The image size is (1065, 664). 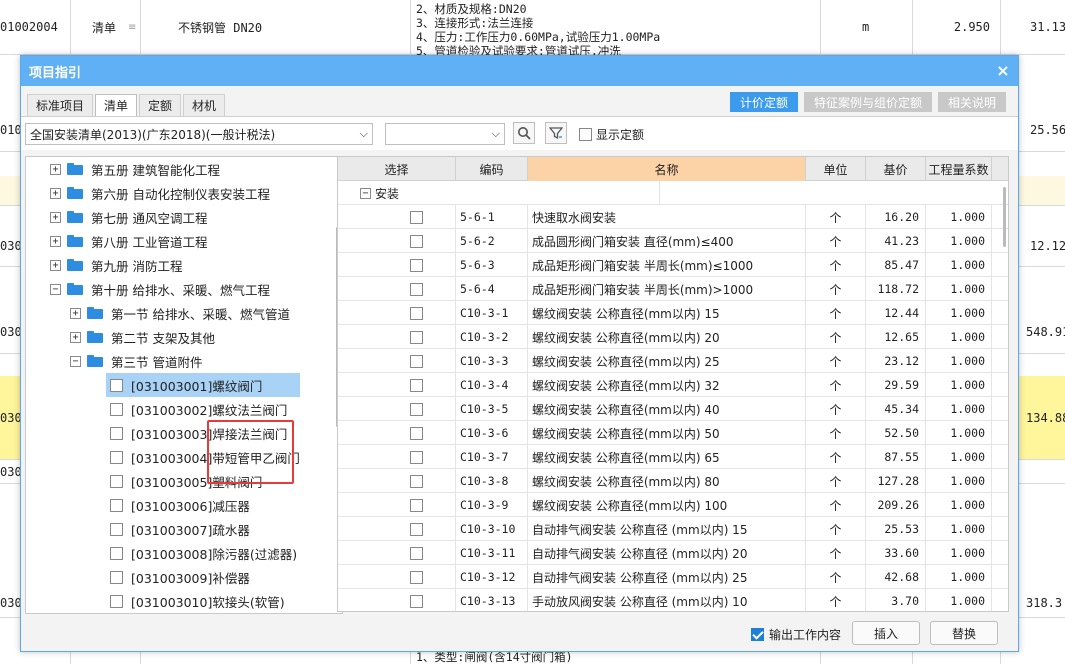 I want to click on tree-leaf-item: [031003005]塑料阀门, so click(x=184, y=481).